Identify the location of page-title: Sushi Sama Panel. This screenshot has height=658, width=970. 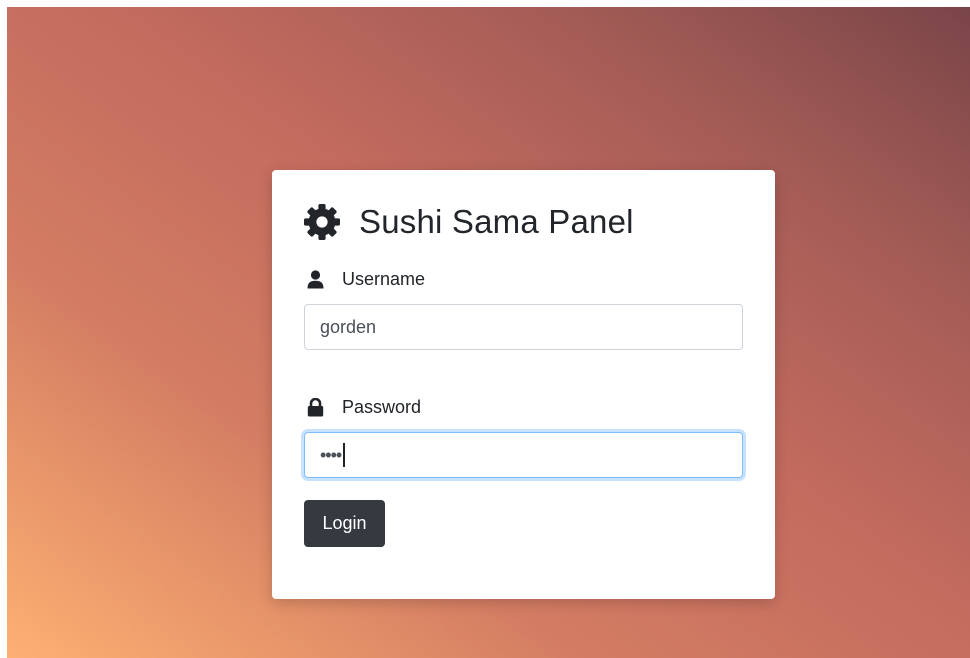
(496, 221).